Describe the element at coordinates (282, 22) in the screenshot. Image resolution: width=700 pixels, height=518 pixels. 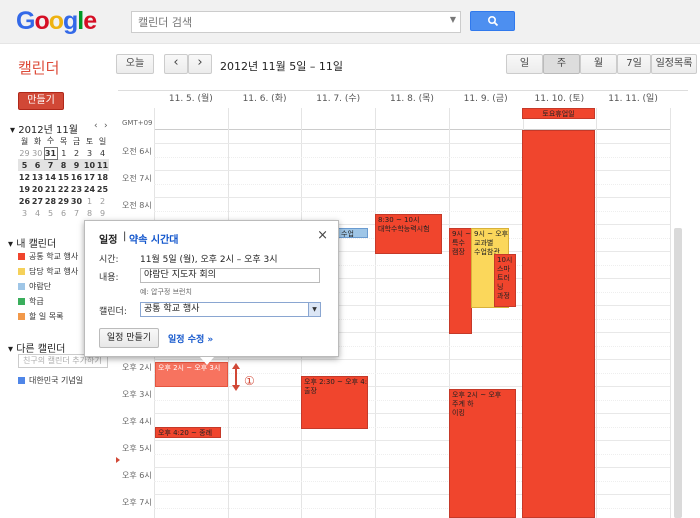
I see `search-input` at that location.